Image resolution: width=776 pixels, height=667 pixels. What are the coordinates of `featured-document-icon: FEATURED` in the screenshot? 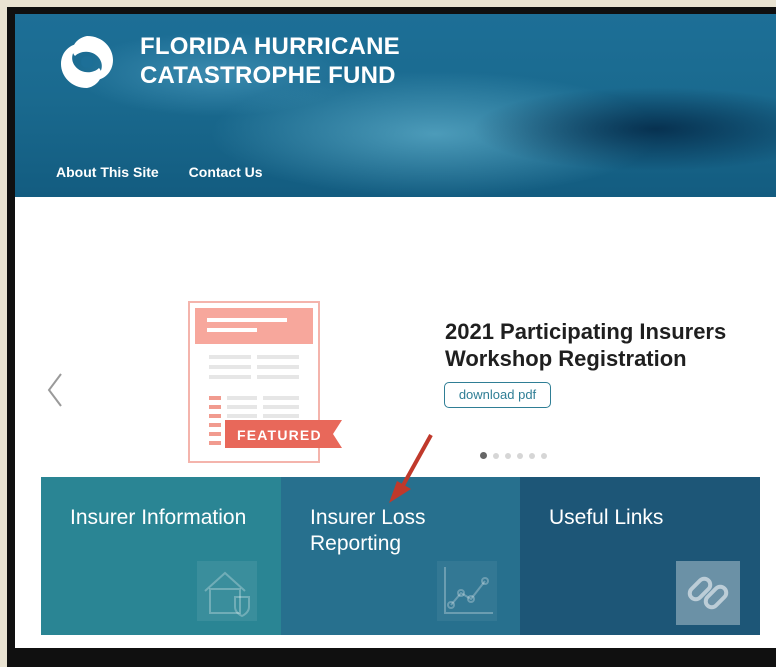 It's located at (265, 382).